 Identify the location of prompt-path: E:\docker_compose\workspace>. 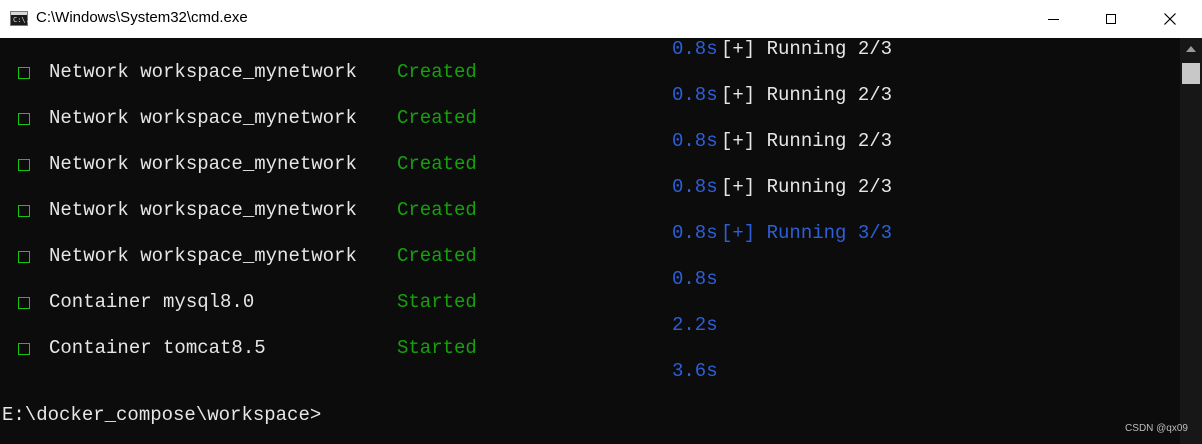
(162, 415).